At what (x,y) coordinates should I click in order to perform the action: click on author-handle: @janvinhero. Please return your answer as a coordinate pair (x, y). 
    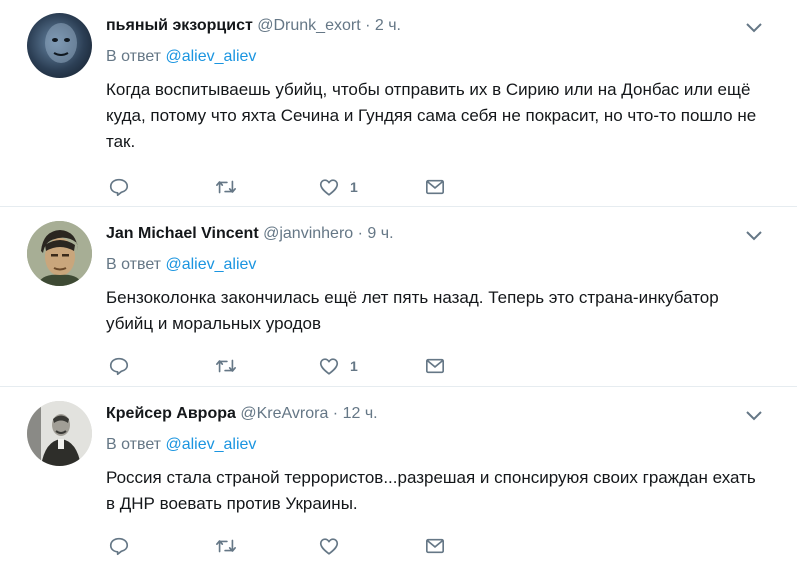
    Looking at the image, I should click on (308, 233).